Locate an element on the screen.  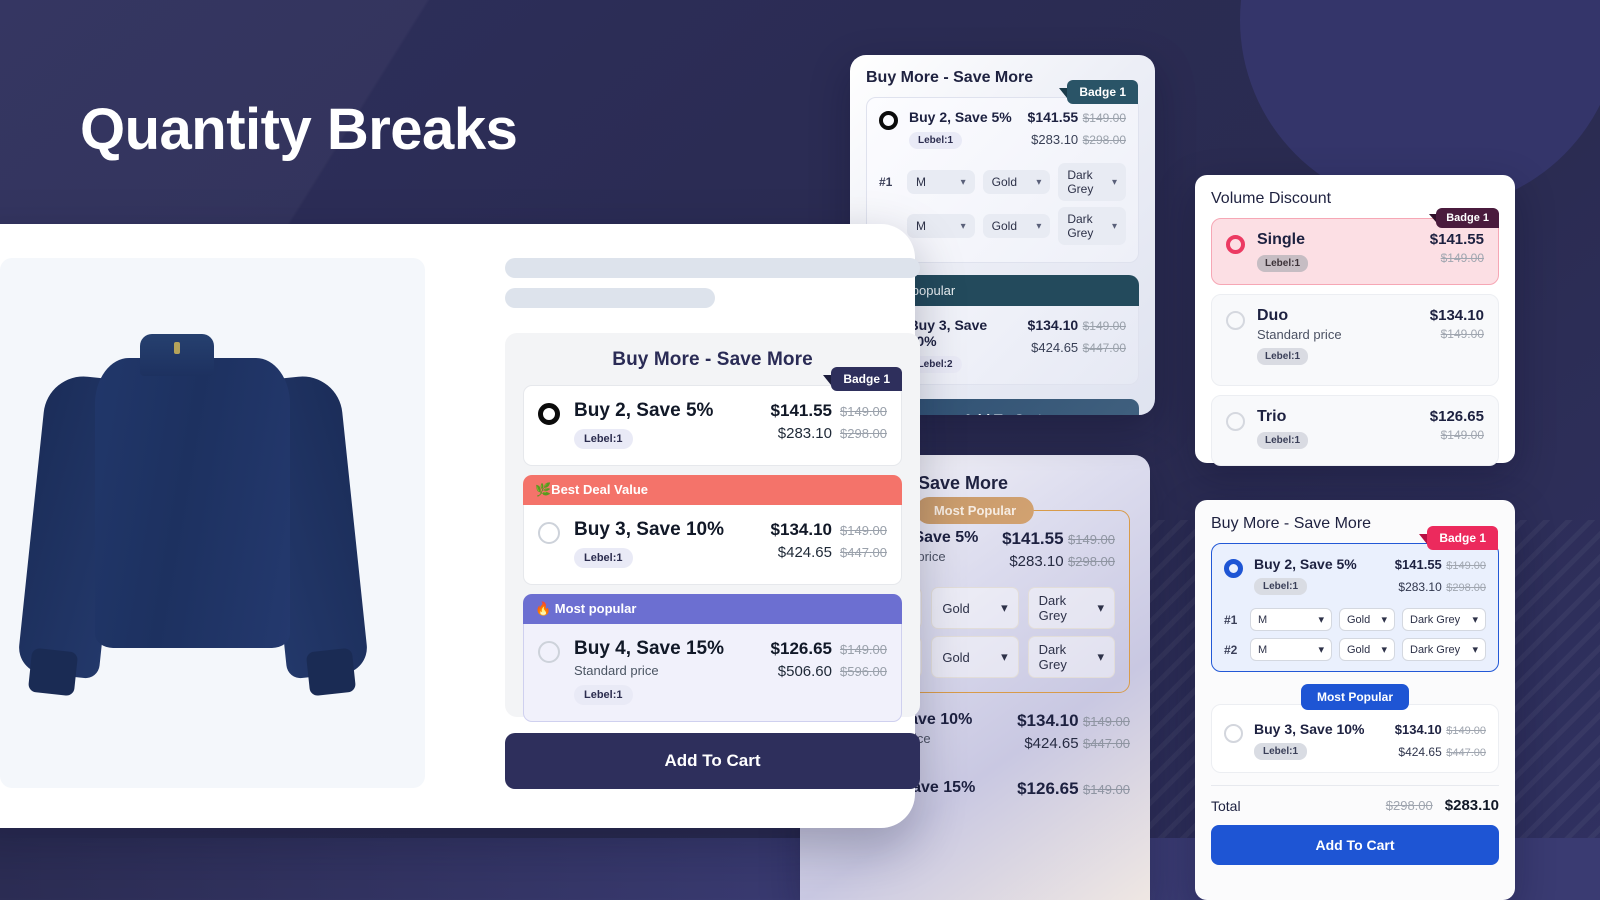
radio-button-trio is located at coordinates (1235, 421).